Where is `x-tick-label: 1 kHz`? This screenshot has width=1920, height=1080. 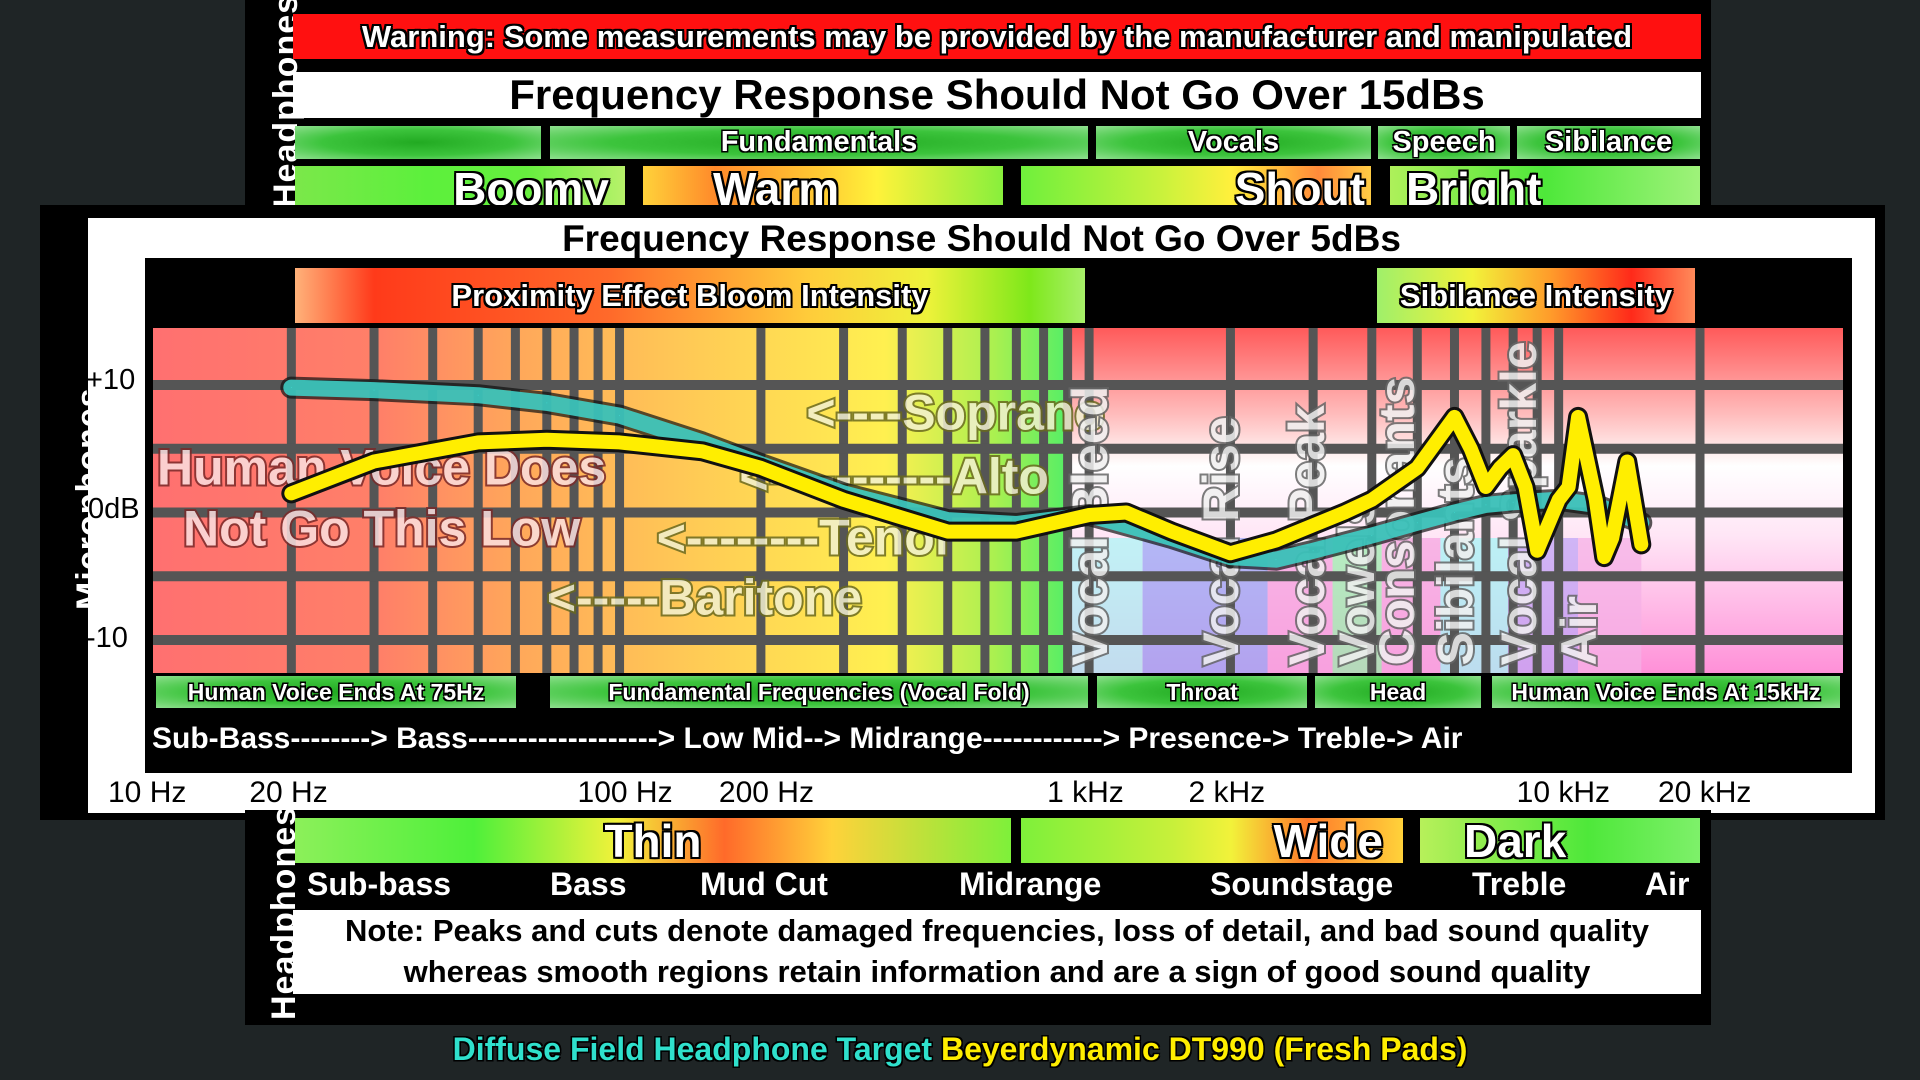 x-tick-label: 1 kHz is located at coordinates (1085, 792).